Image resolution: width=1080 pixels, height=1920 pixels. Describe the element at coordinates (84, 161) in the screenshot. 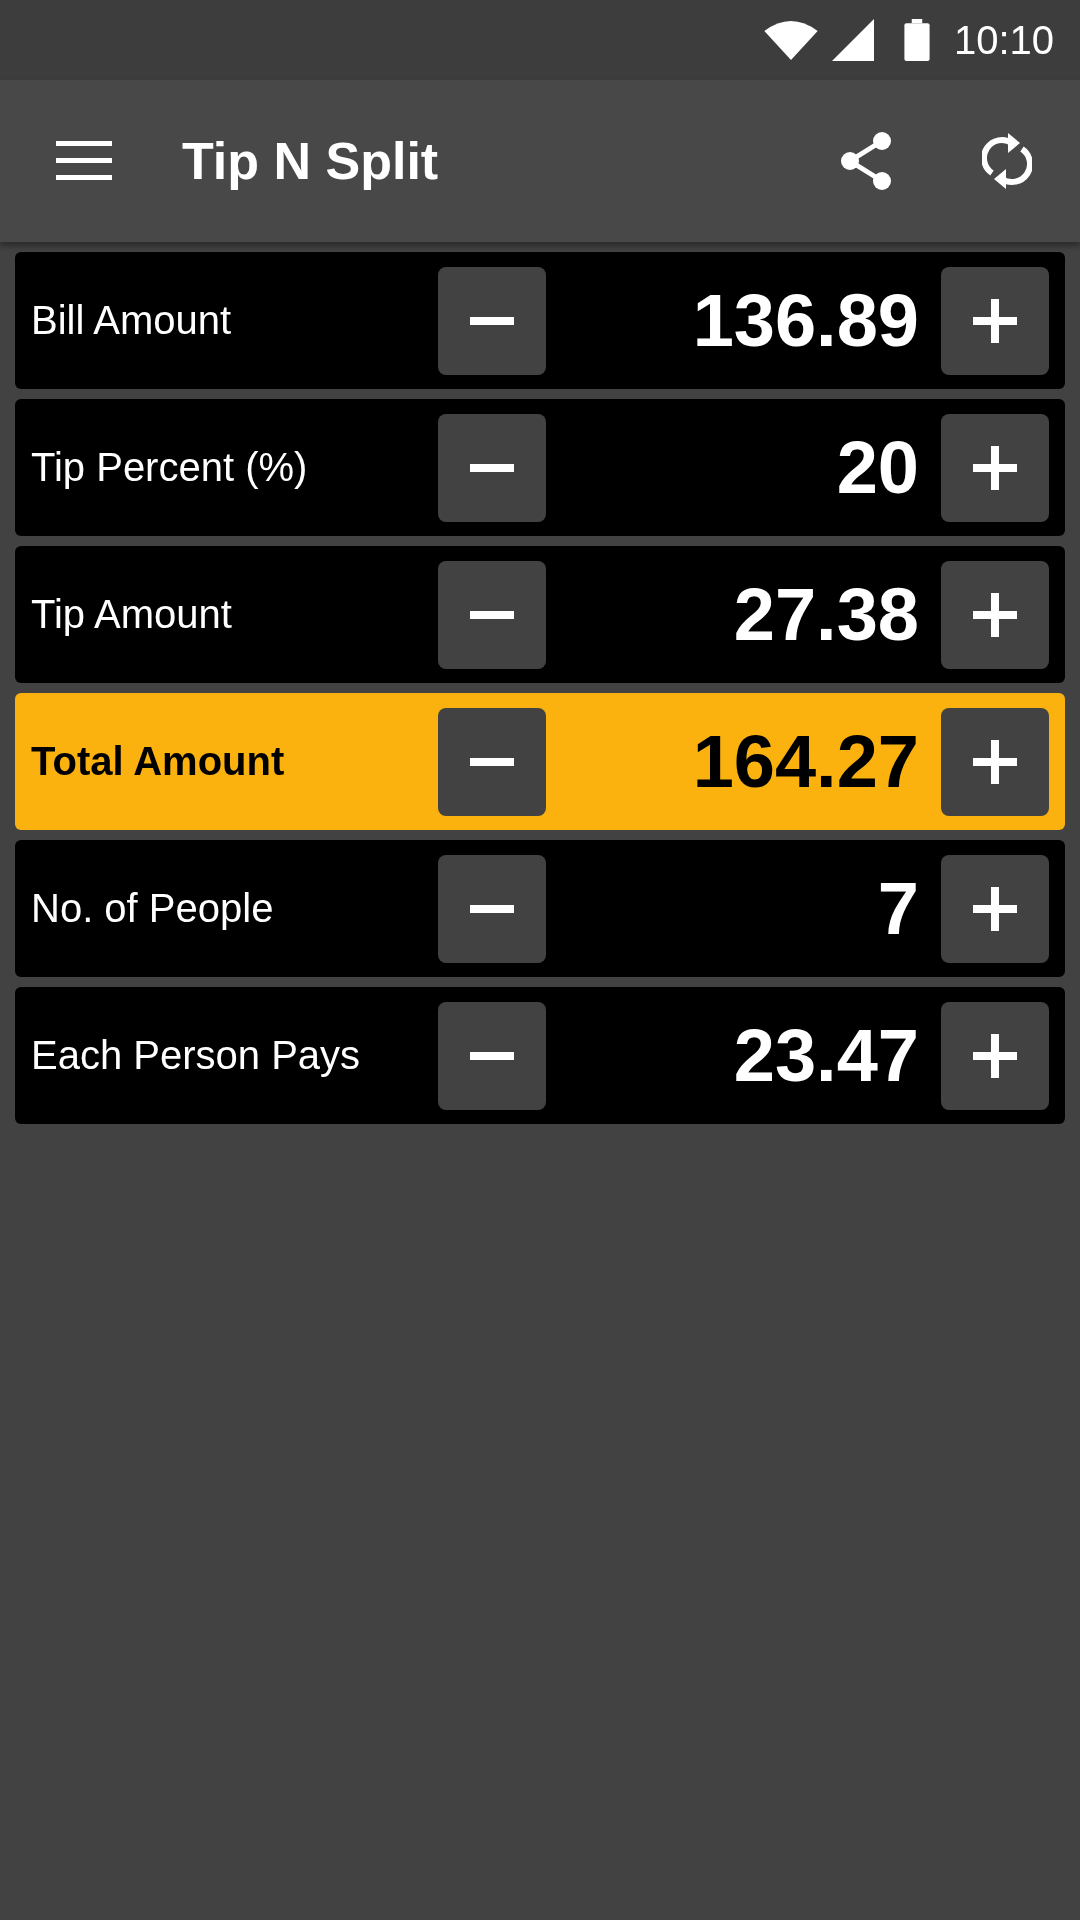

I see `menu-icon` at that location.